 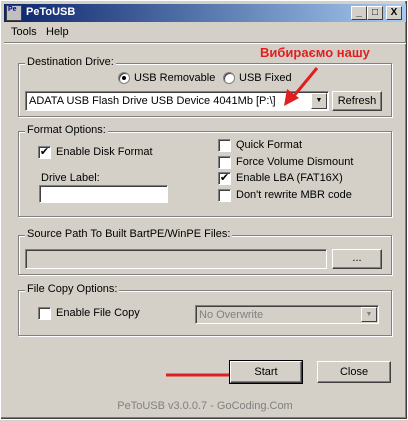 I want to click on quick-format-checkbox, so click(x=224, y=145).